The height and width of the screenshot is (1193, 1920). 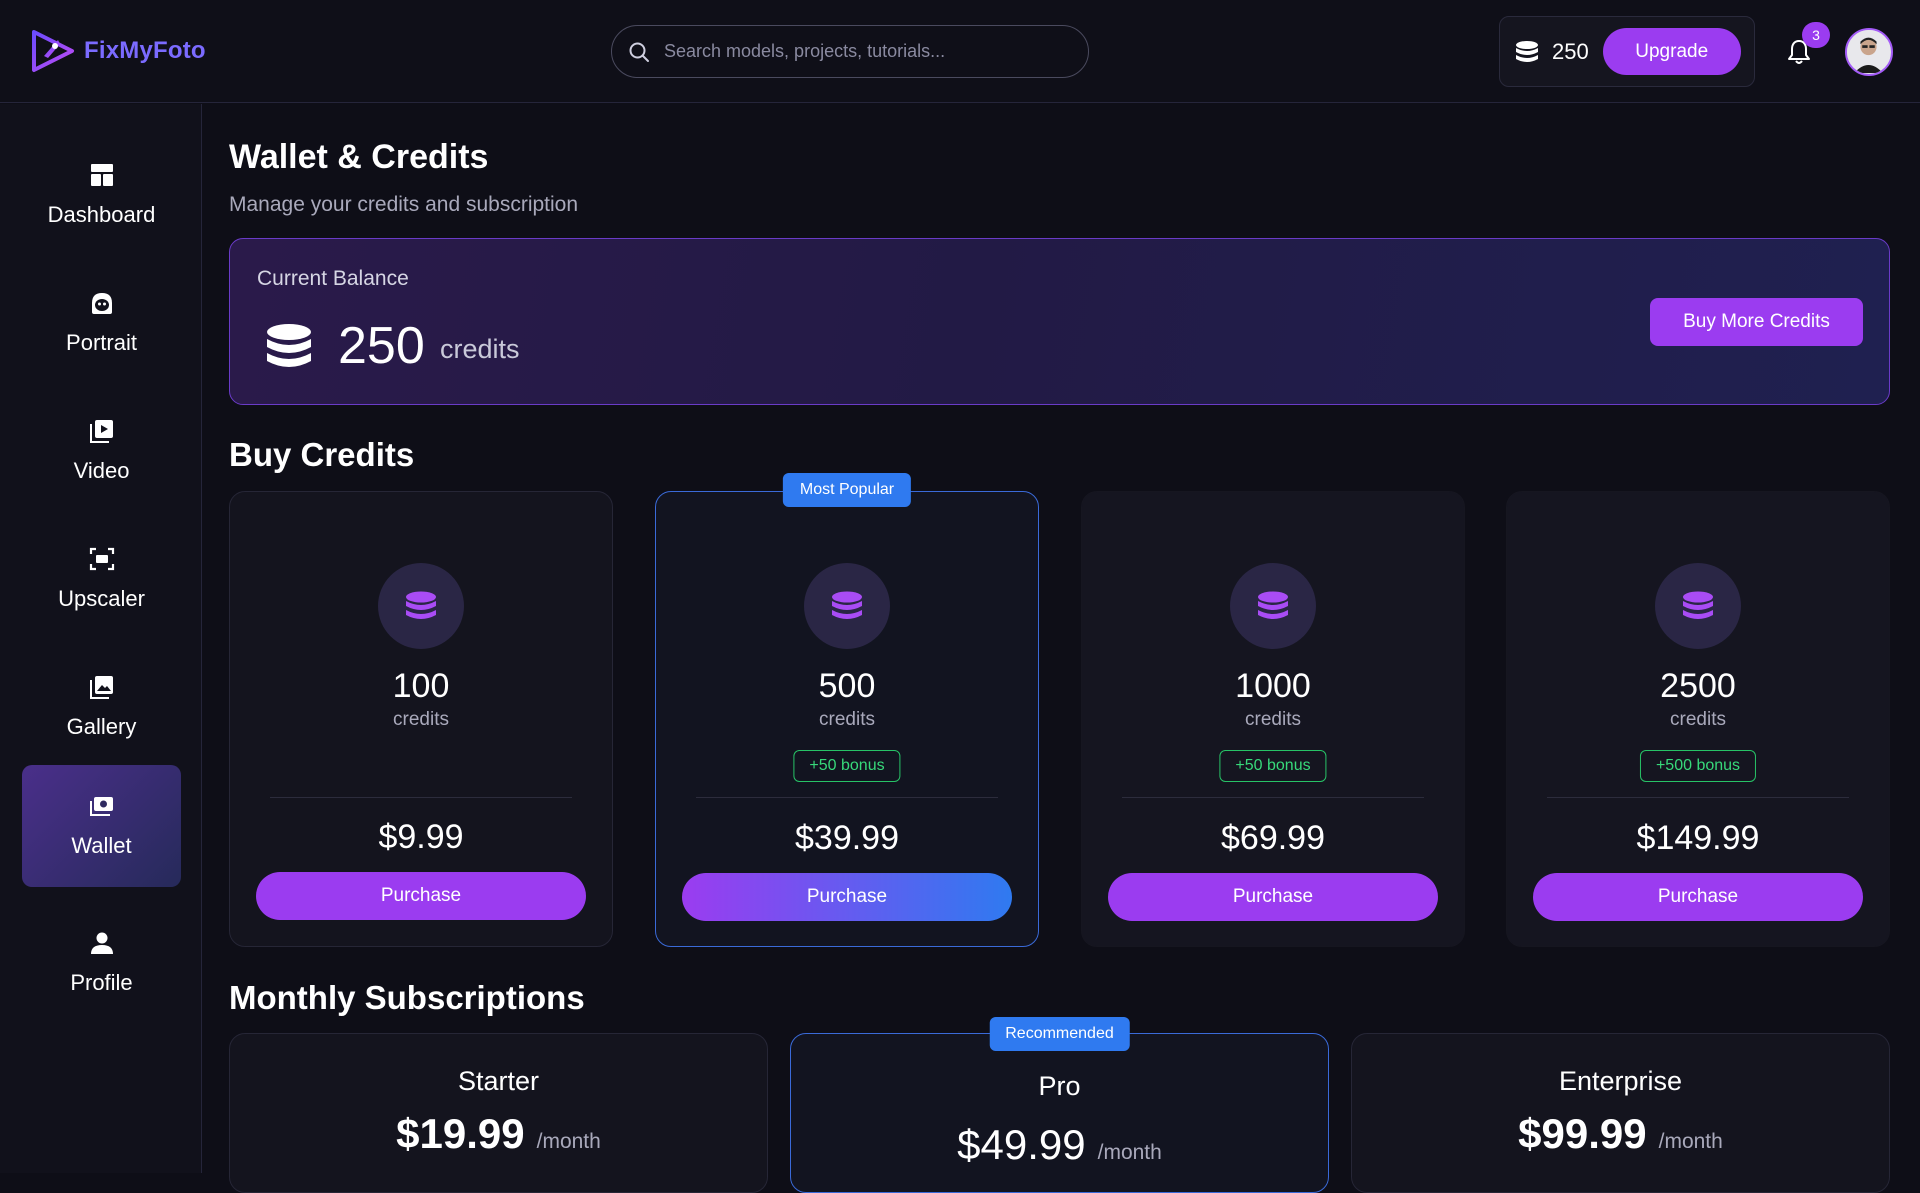 I want to click on plan-price-row: $49.99 /month, so click(x=1059, y=1145).